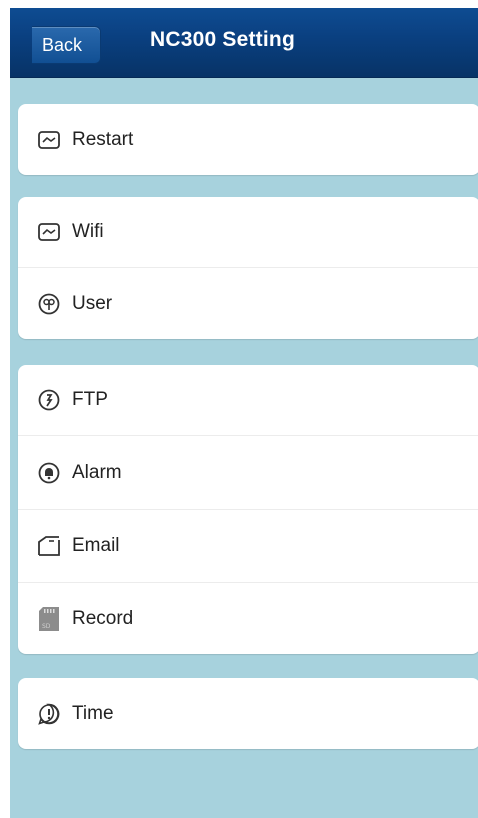 This screenshot has height=818, width=478. I want to click on alarm-icon, so click(49, 473).